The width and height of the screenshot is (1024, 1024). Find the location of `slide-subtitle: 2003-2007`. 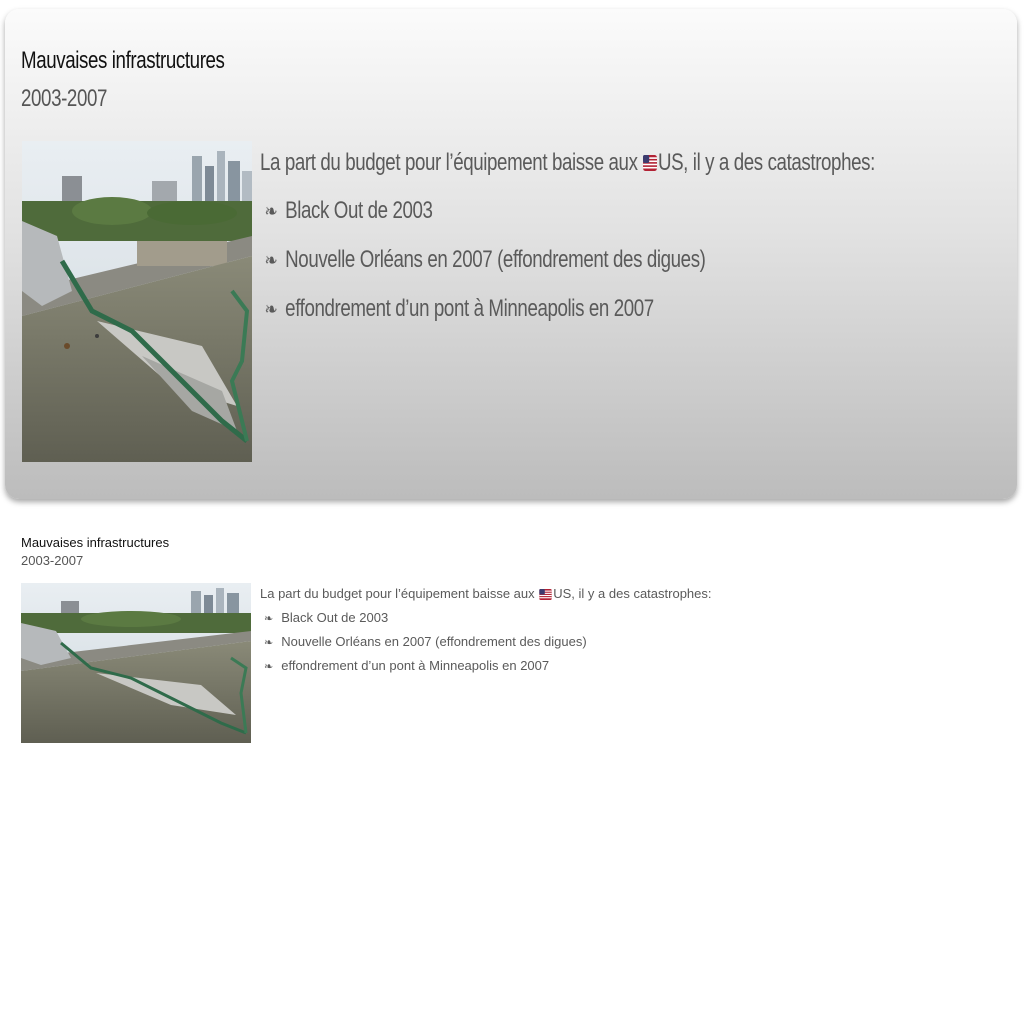

slide-subtitle: 2003-2007 is located at coordinates (64, 98).